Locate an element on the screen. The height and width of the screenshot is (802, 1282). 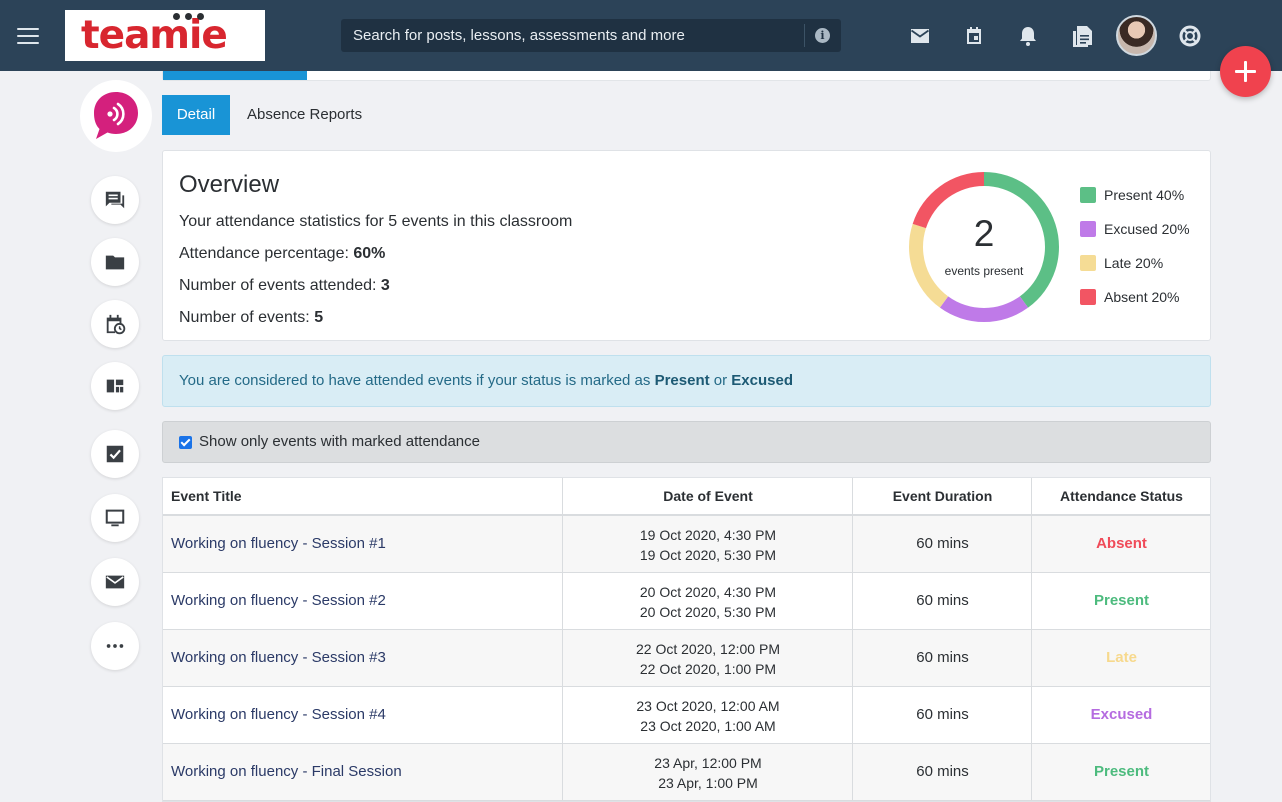
rail-more-button is located at coordinates (115, 646).